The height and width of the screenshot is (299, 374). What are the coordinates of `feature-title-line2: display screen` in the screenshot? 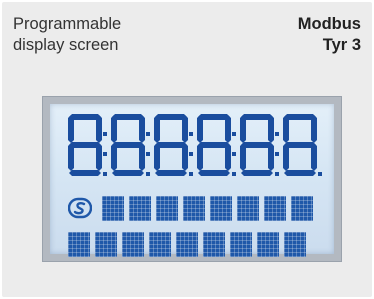 It's located at (66, 45).